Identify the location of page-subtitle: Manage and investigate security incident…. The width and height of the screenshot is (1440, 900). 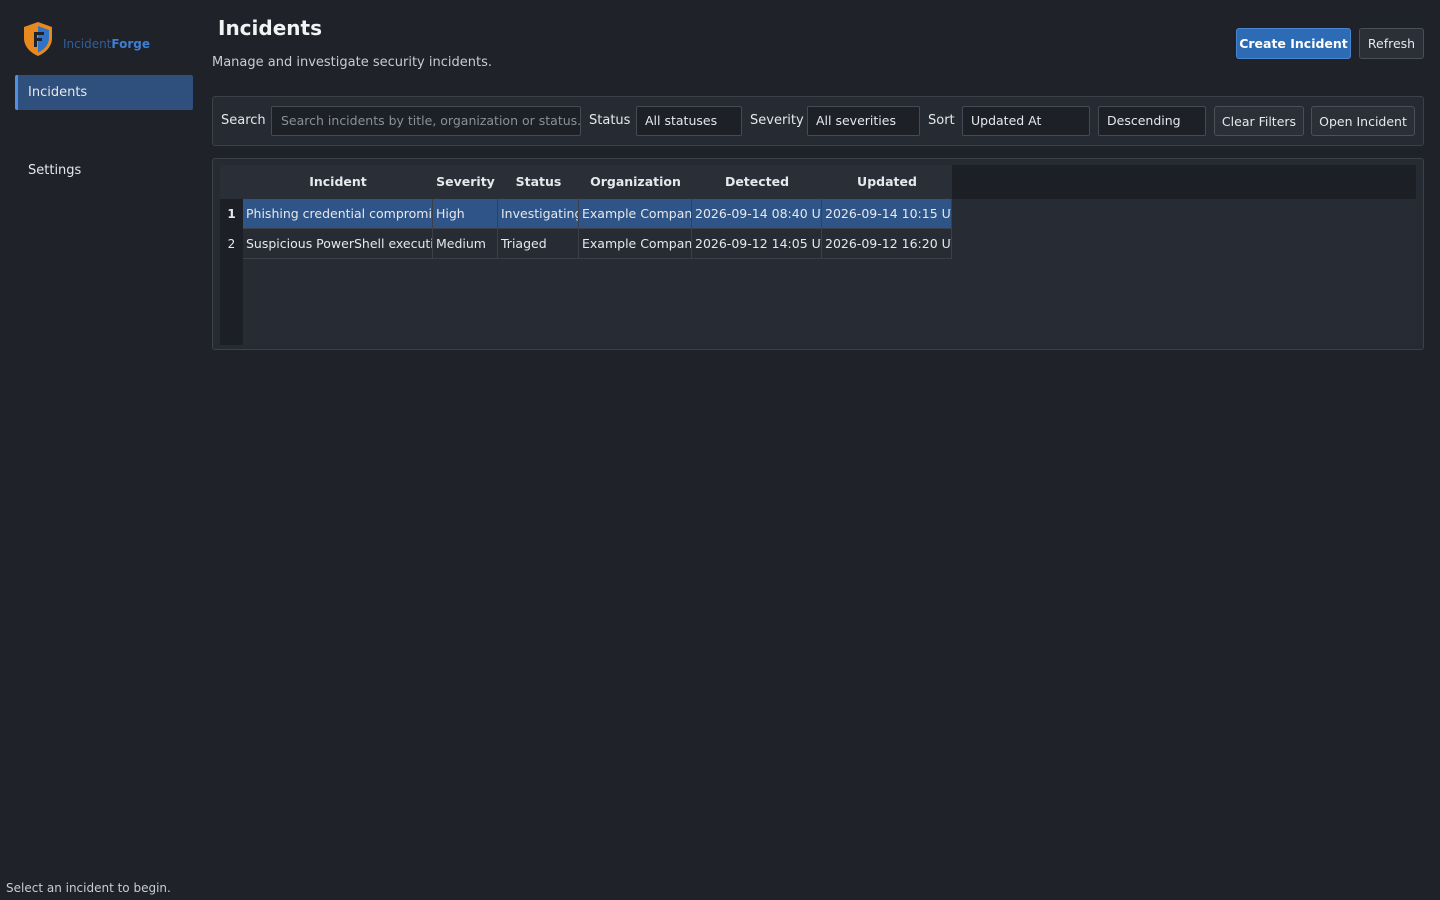
(352, 62).